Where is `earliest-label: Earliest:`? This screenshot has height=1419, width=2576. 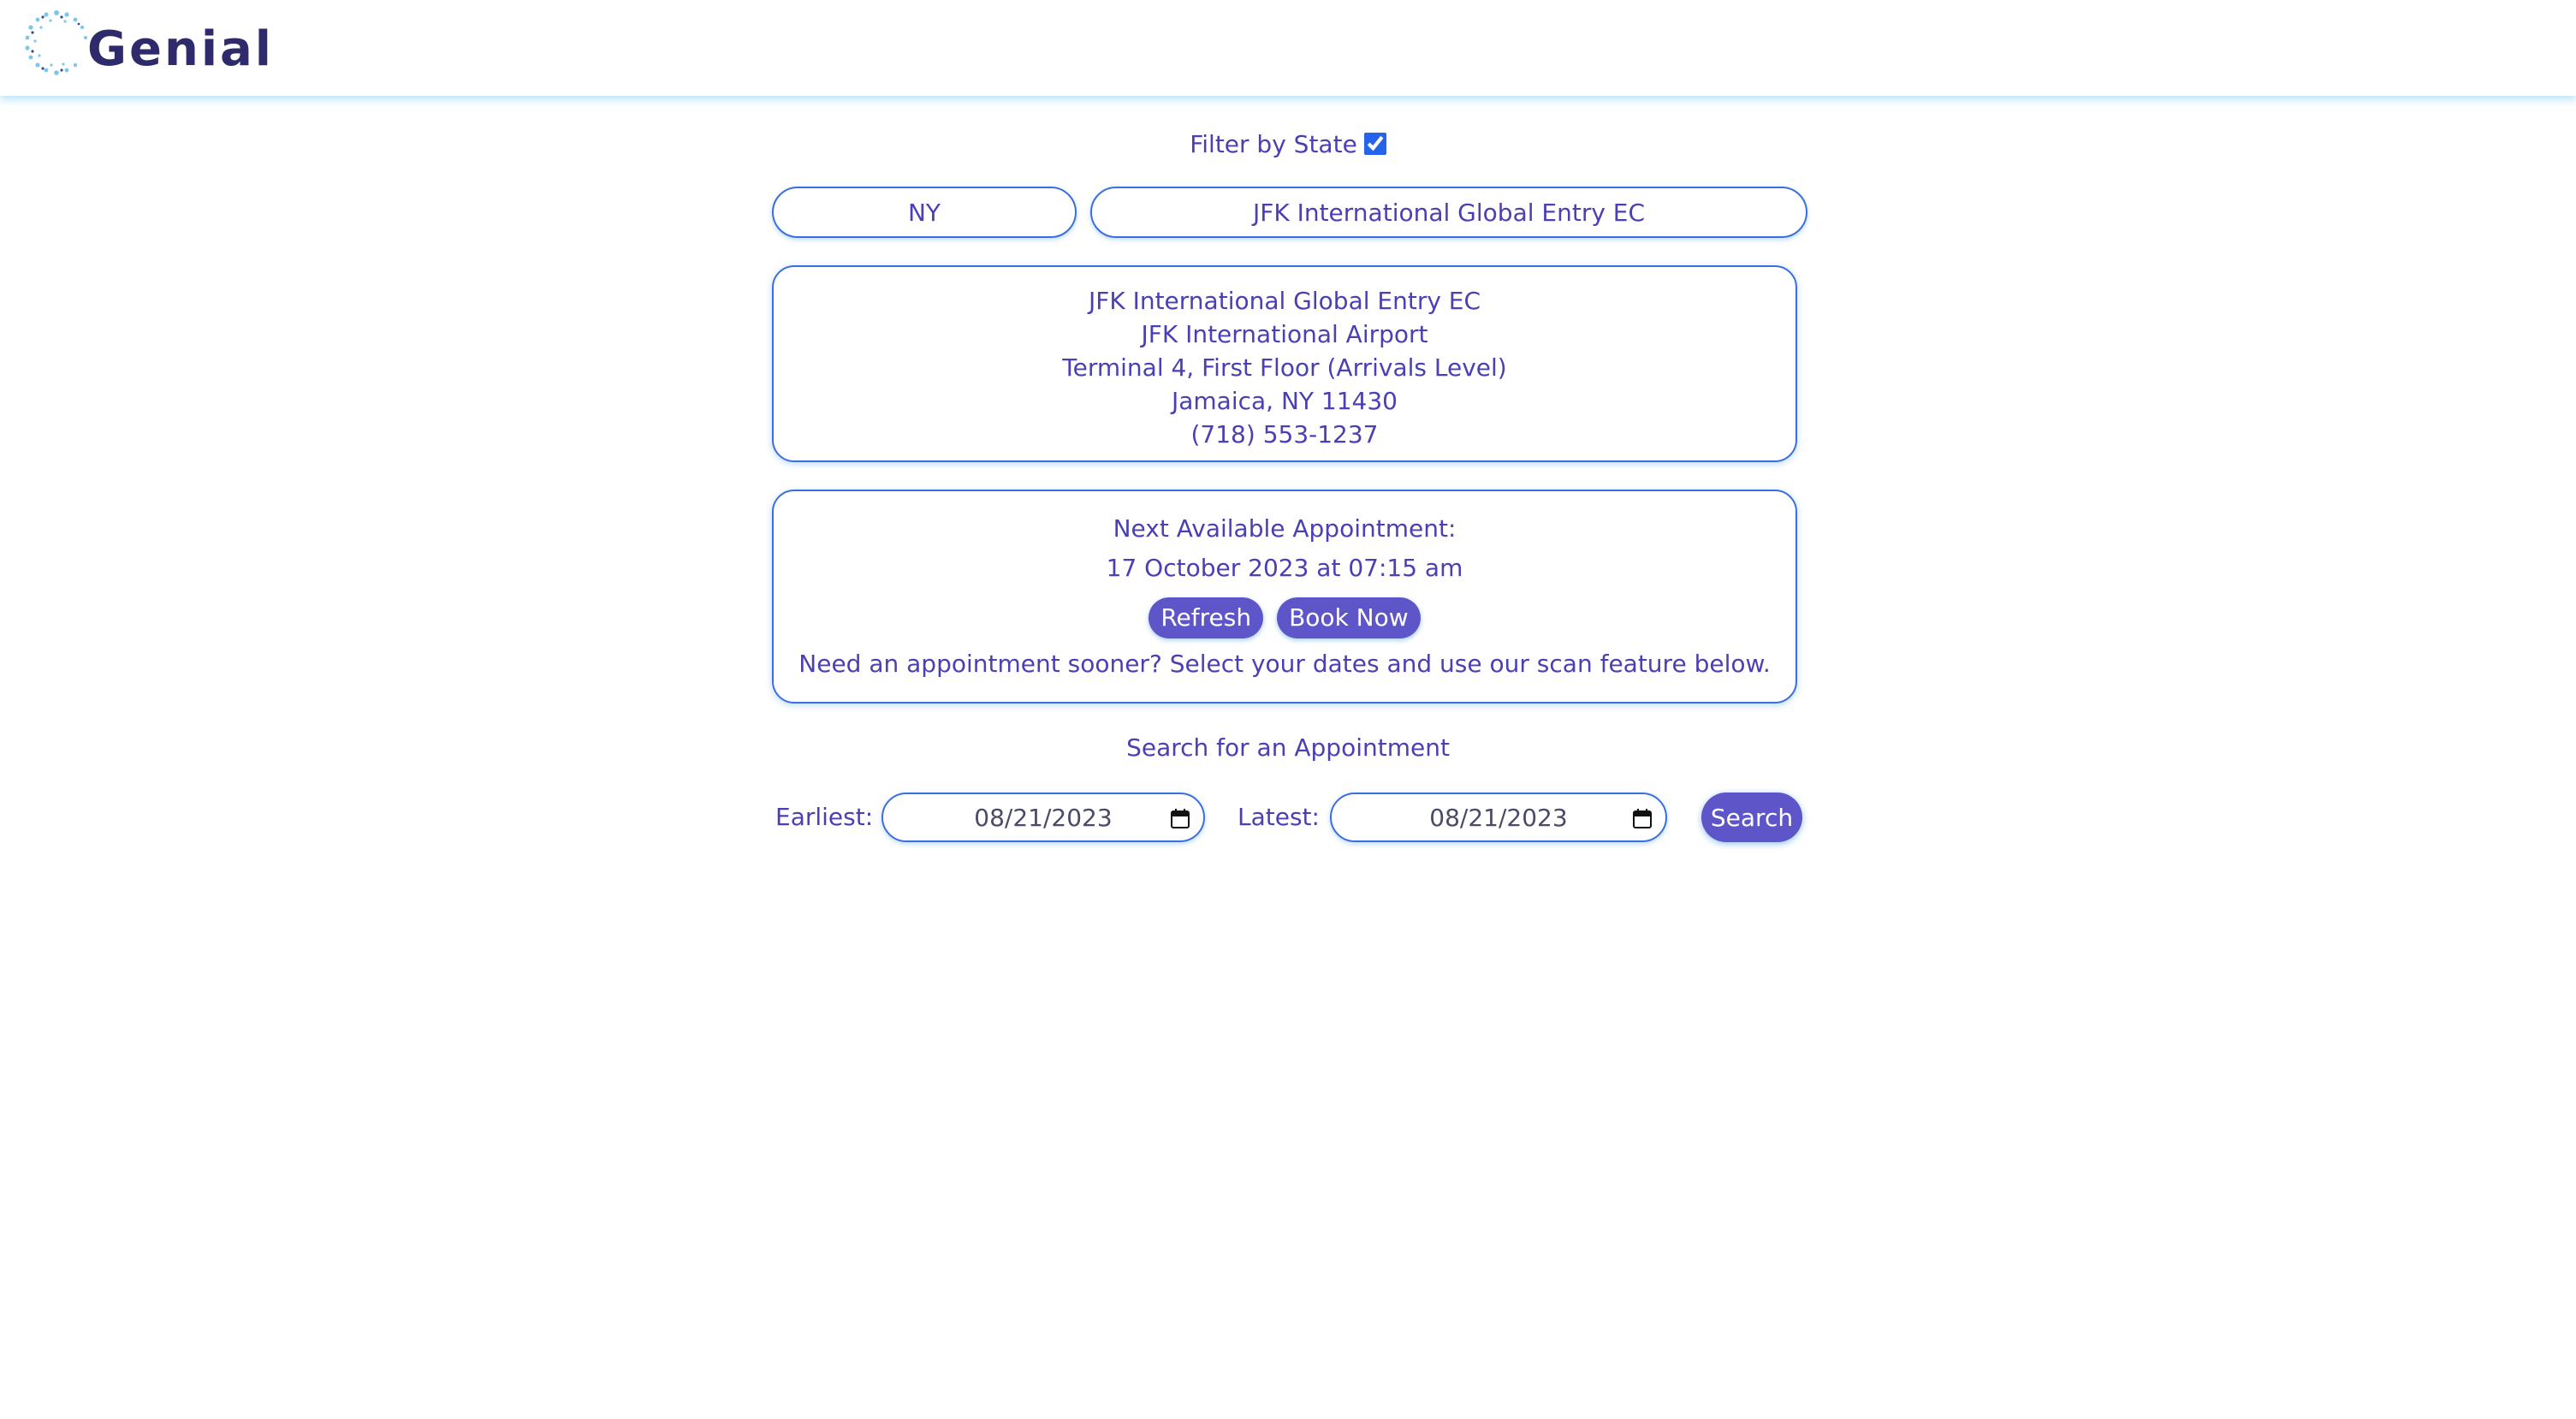
earliest-label: Earliest: is located at coordinates (824, 817).